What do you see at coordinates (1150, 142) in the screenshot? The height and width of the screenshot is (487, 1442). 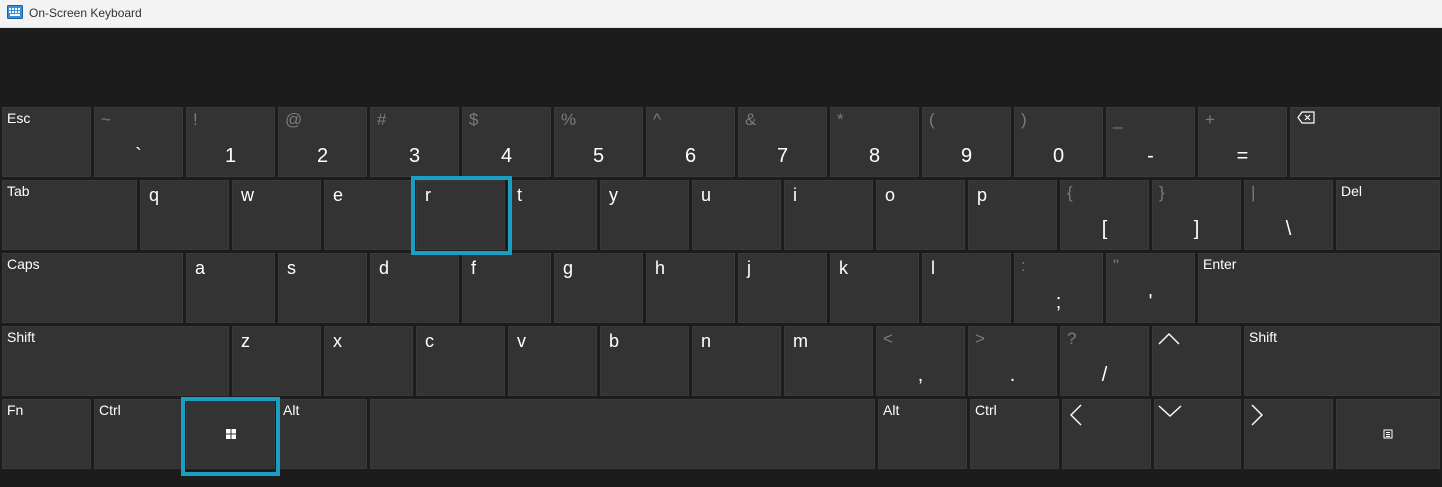 I see `key-minus: _ -` at bounding box center [1150, 142].